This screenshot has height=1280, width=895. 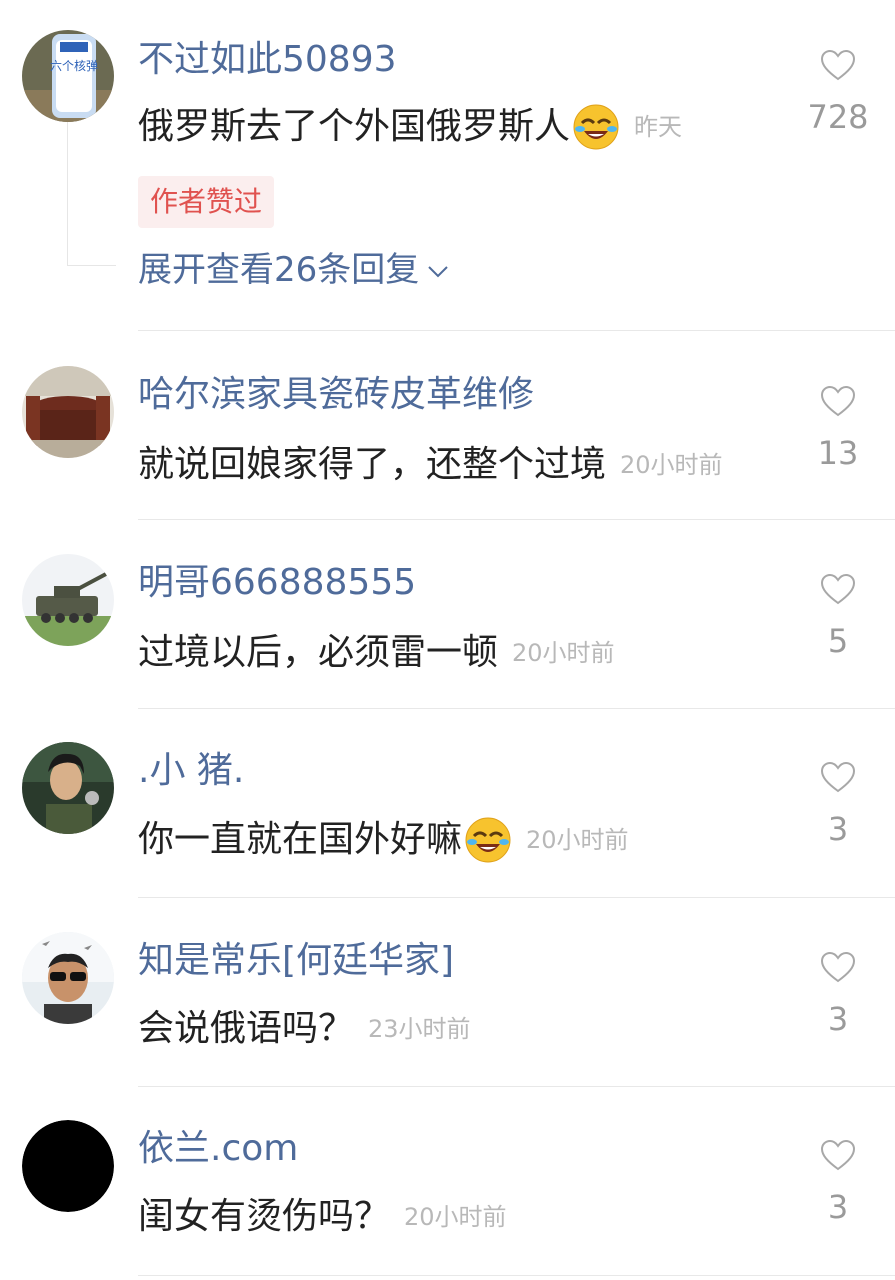 I want to click on comment-content: 过境以后，必须雷一顿 20小时前, so click(x=376, y=652).